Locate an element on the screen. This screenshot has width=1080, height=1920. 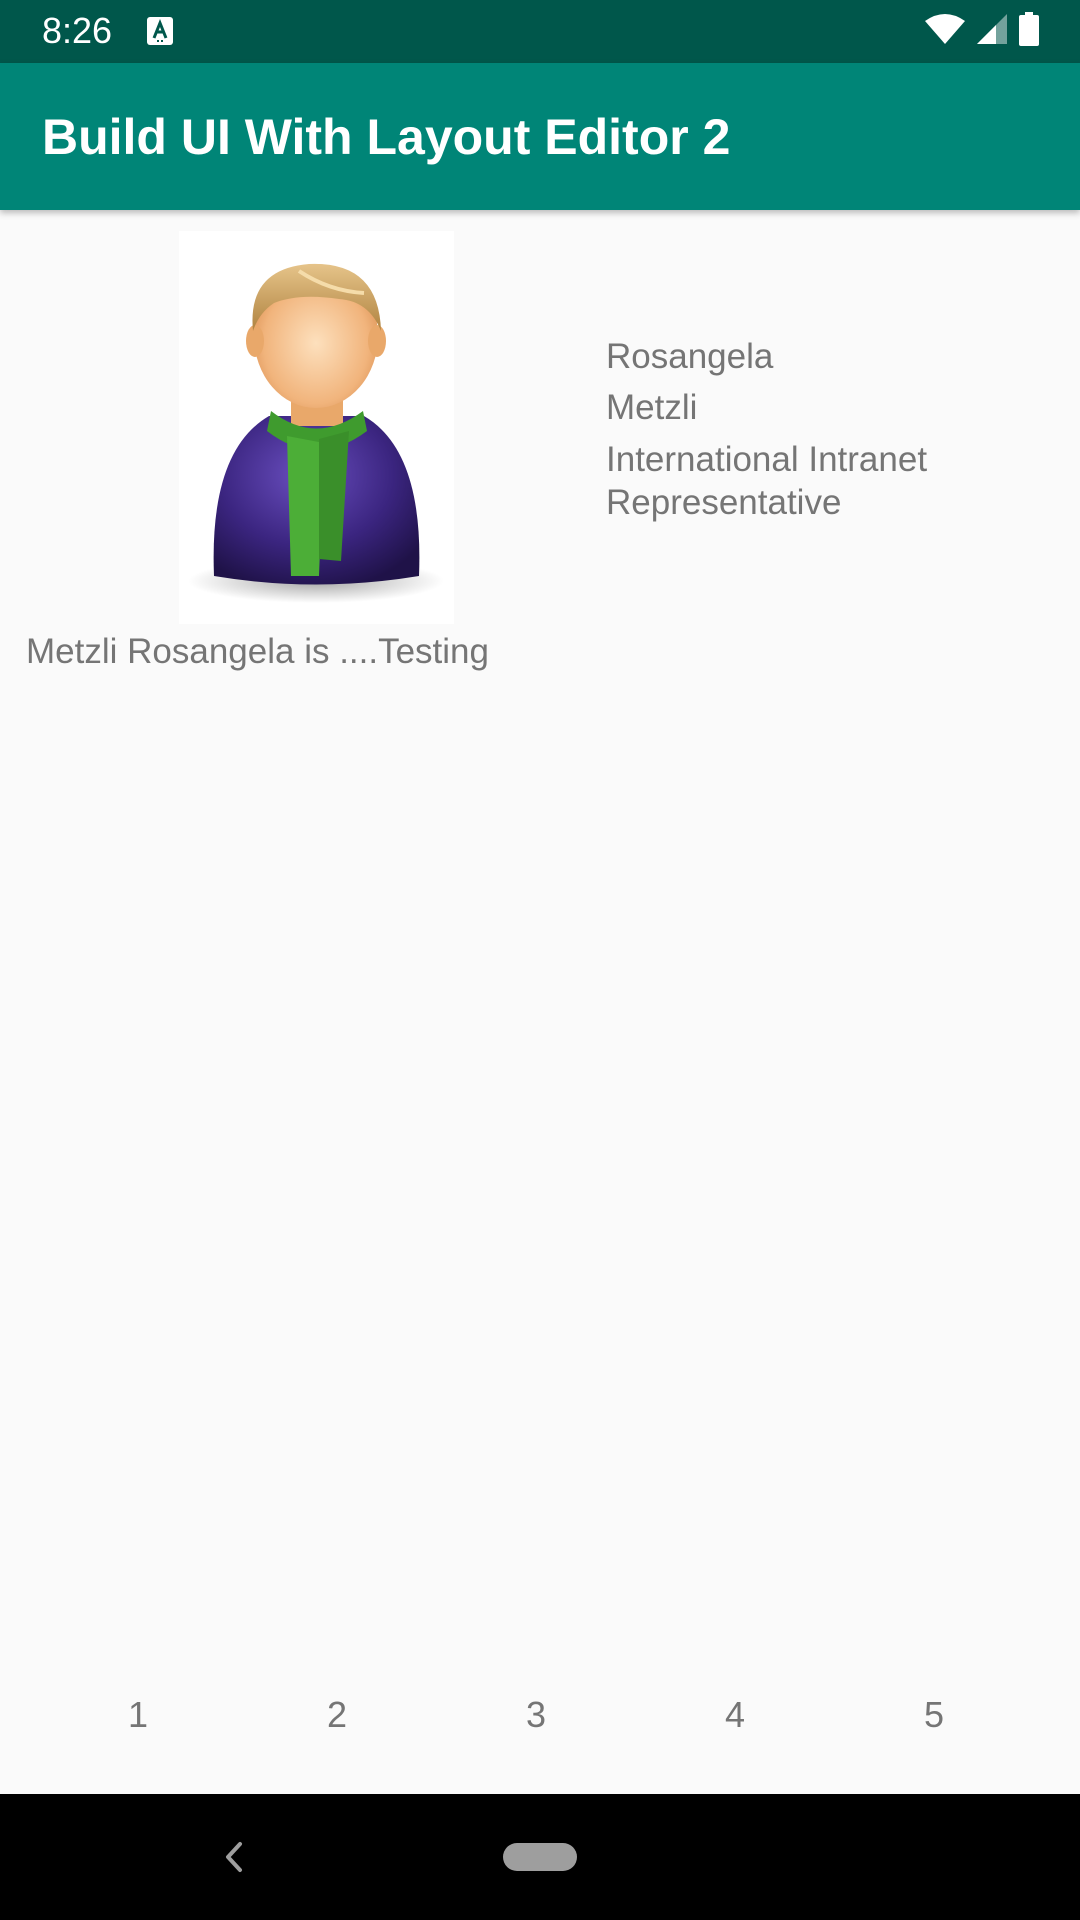
person-avatar-icon is located at coordinates (316, 427).